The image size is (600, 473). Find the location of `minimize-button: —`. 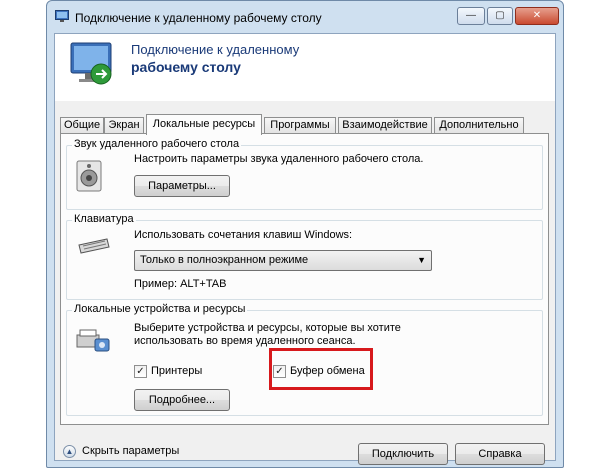

minimize-button: — is located at coordinates (471, 16).